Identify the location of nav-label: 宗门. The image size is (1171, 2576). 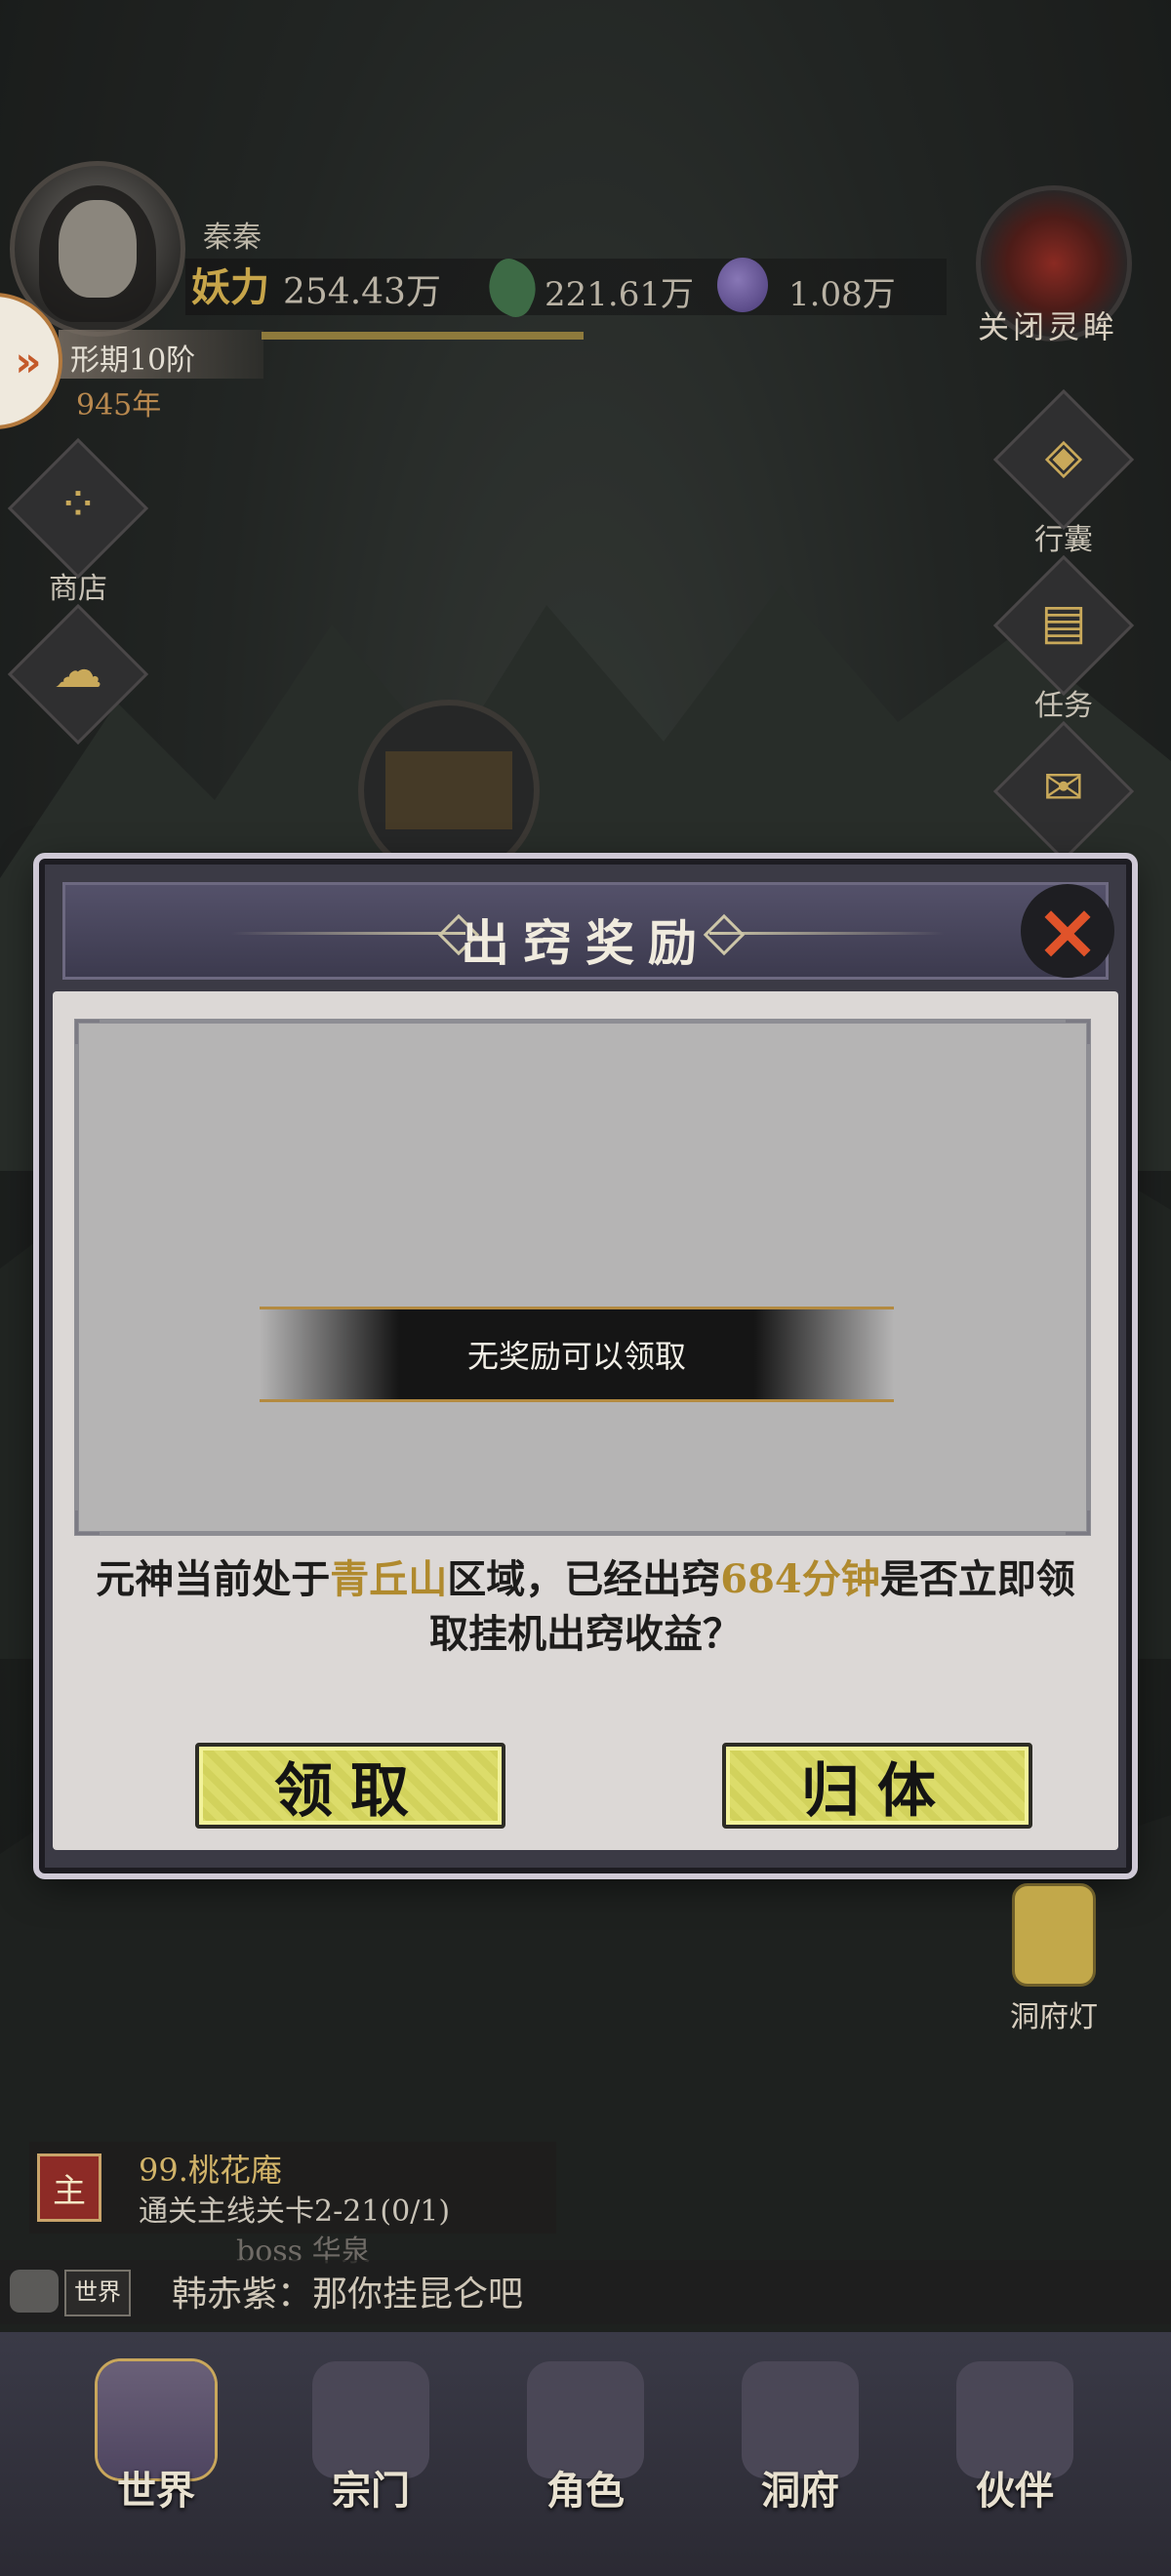
(371, 2491).